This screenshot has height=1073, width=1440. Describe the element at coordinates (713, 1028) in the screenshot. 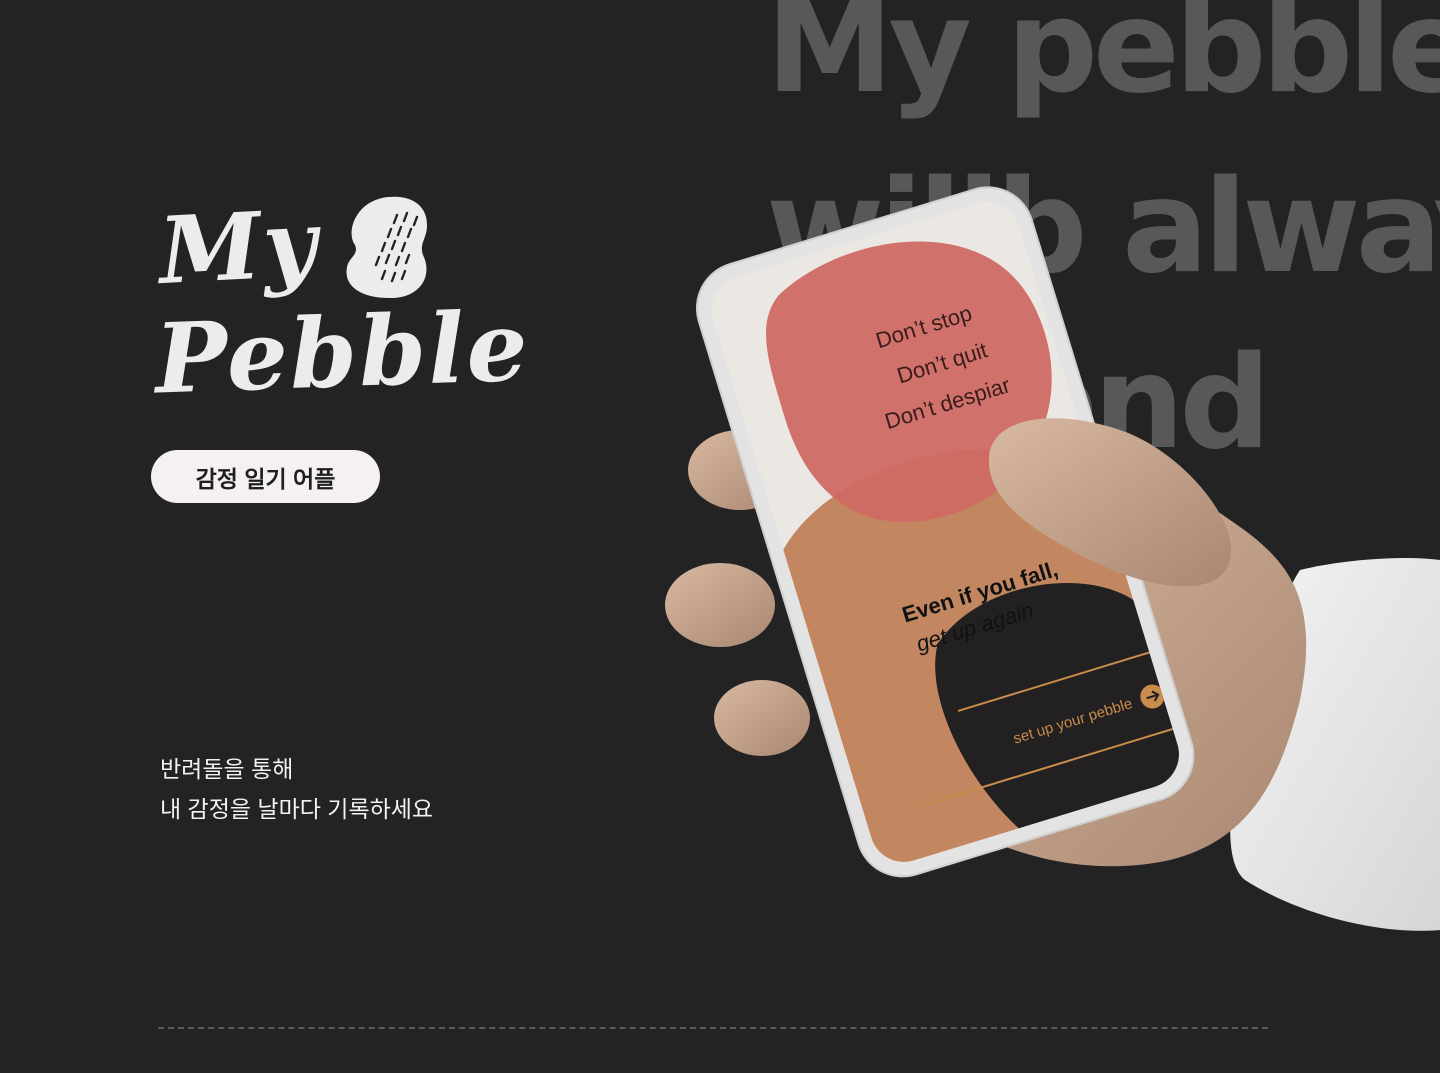

I see `dashed-divider` at that location.